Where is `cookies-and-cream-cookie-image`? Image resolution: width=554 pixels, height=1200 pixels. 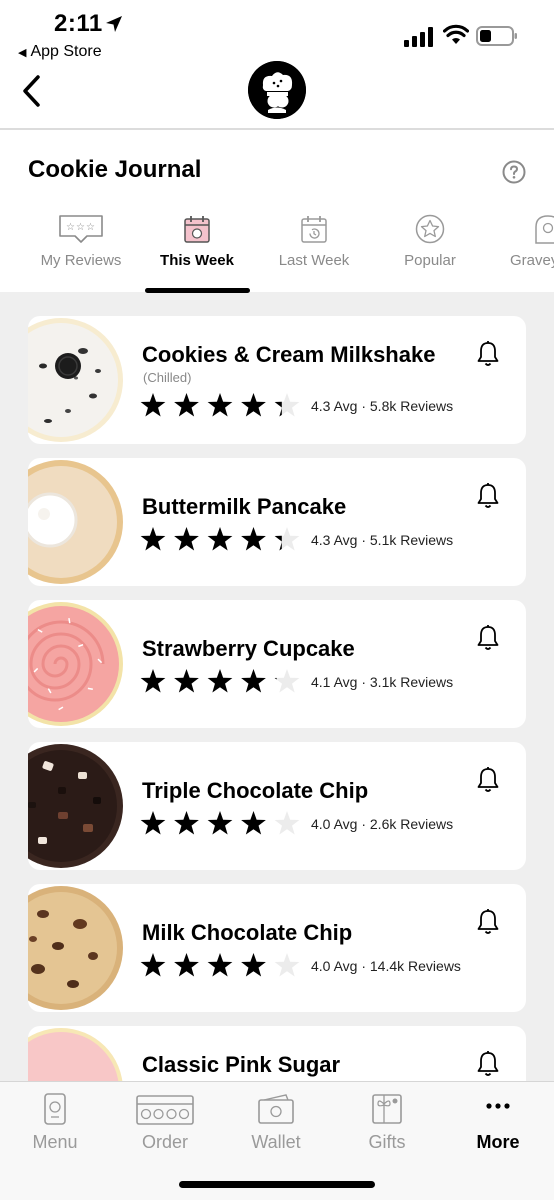 cookies-and-cream-cookie-image is located at coordinates (76, 380).